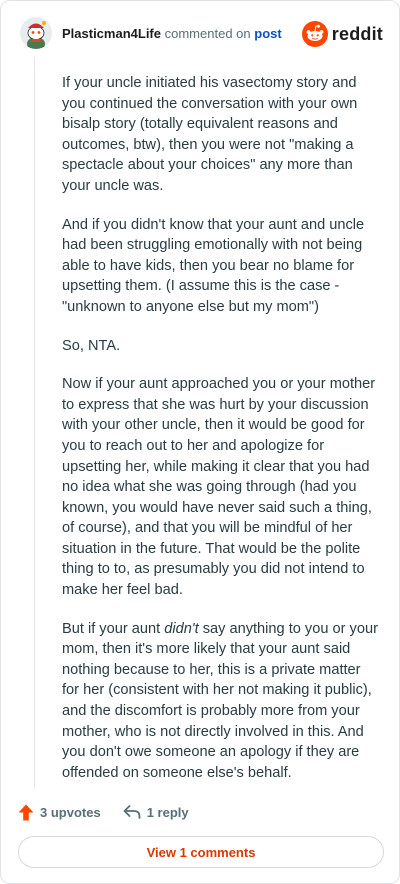 This screenshot has height=884, width=400. I want to click on upvote-arrow-icon, so click(26, 812).